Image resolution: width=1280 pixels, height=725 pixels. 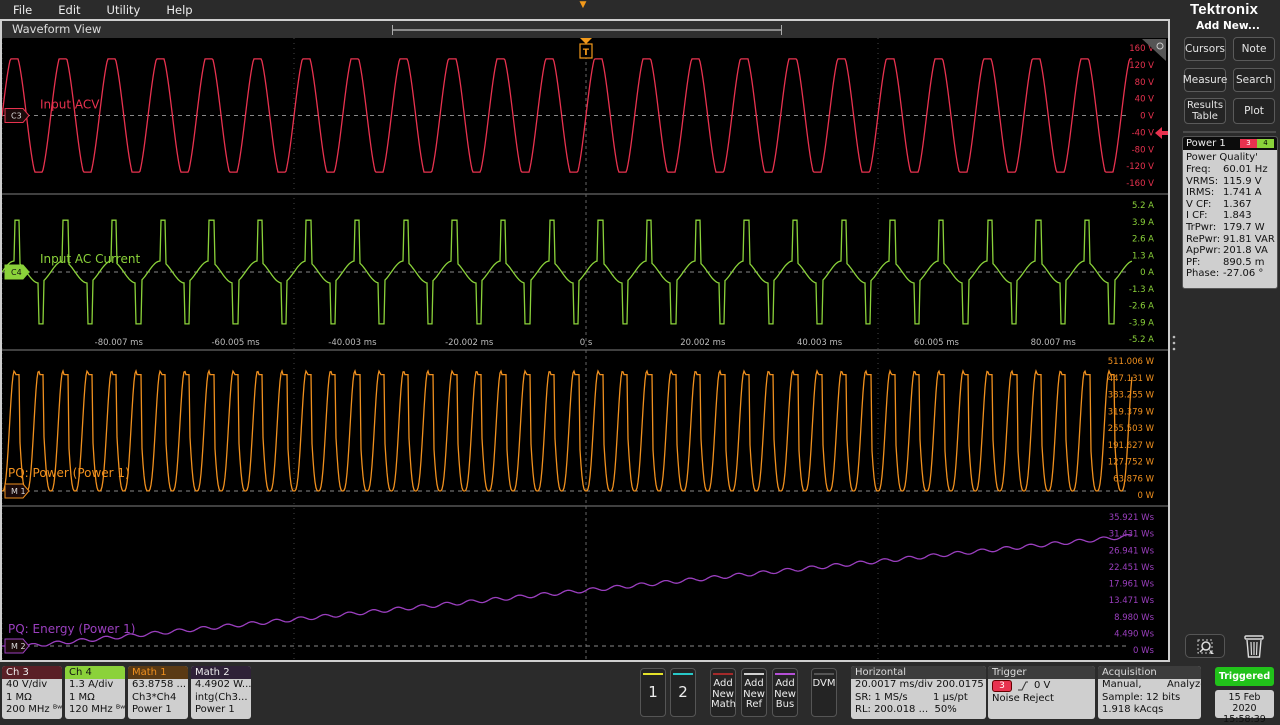 I want to click on panel-resize-grip, so click(x=1174, y=343).